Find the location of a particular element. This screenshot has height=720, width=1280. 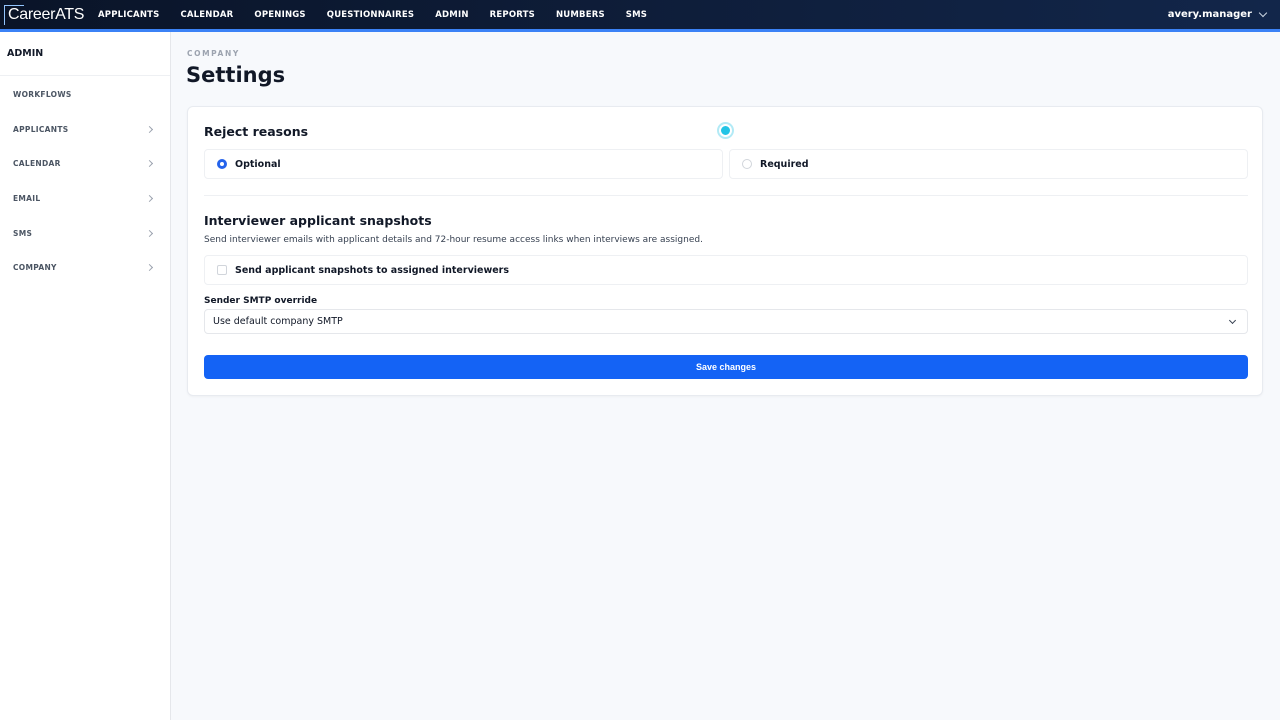

nav-applicants: APPLICANTS is located at coordinates (128, 15).